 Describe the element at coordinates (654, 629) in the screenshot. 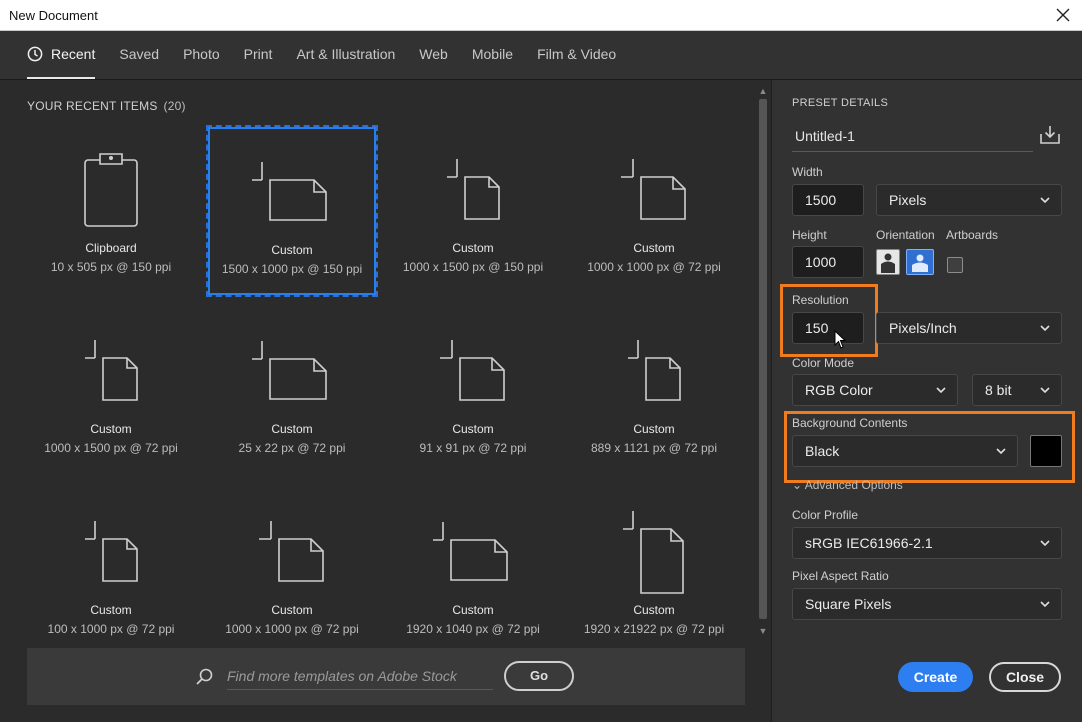

I see `recent-item-meta: 1920 x 21922 px @ 72 ppi` at that location.